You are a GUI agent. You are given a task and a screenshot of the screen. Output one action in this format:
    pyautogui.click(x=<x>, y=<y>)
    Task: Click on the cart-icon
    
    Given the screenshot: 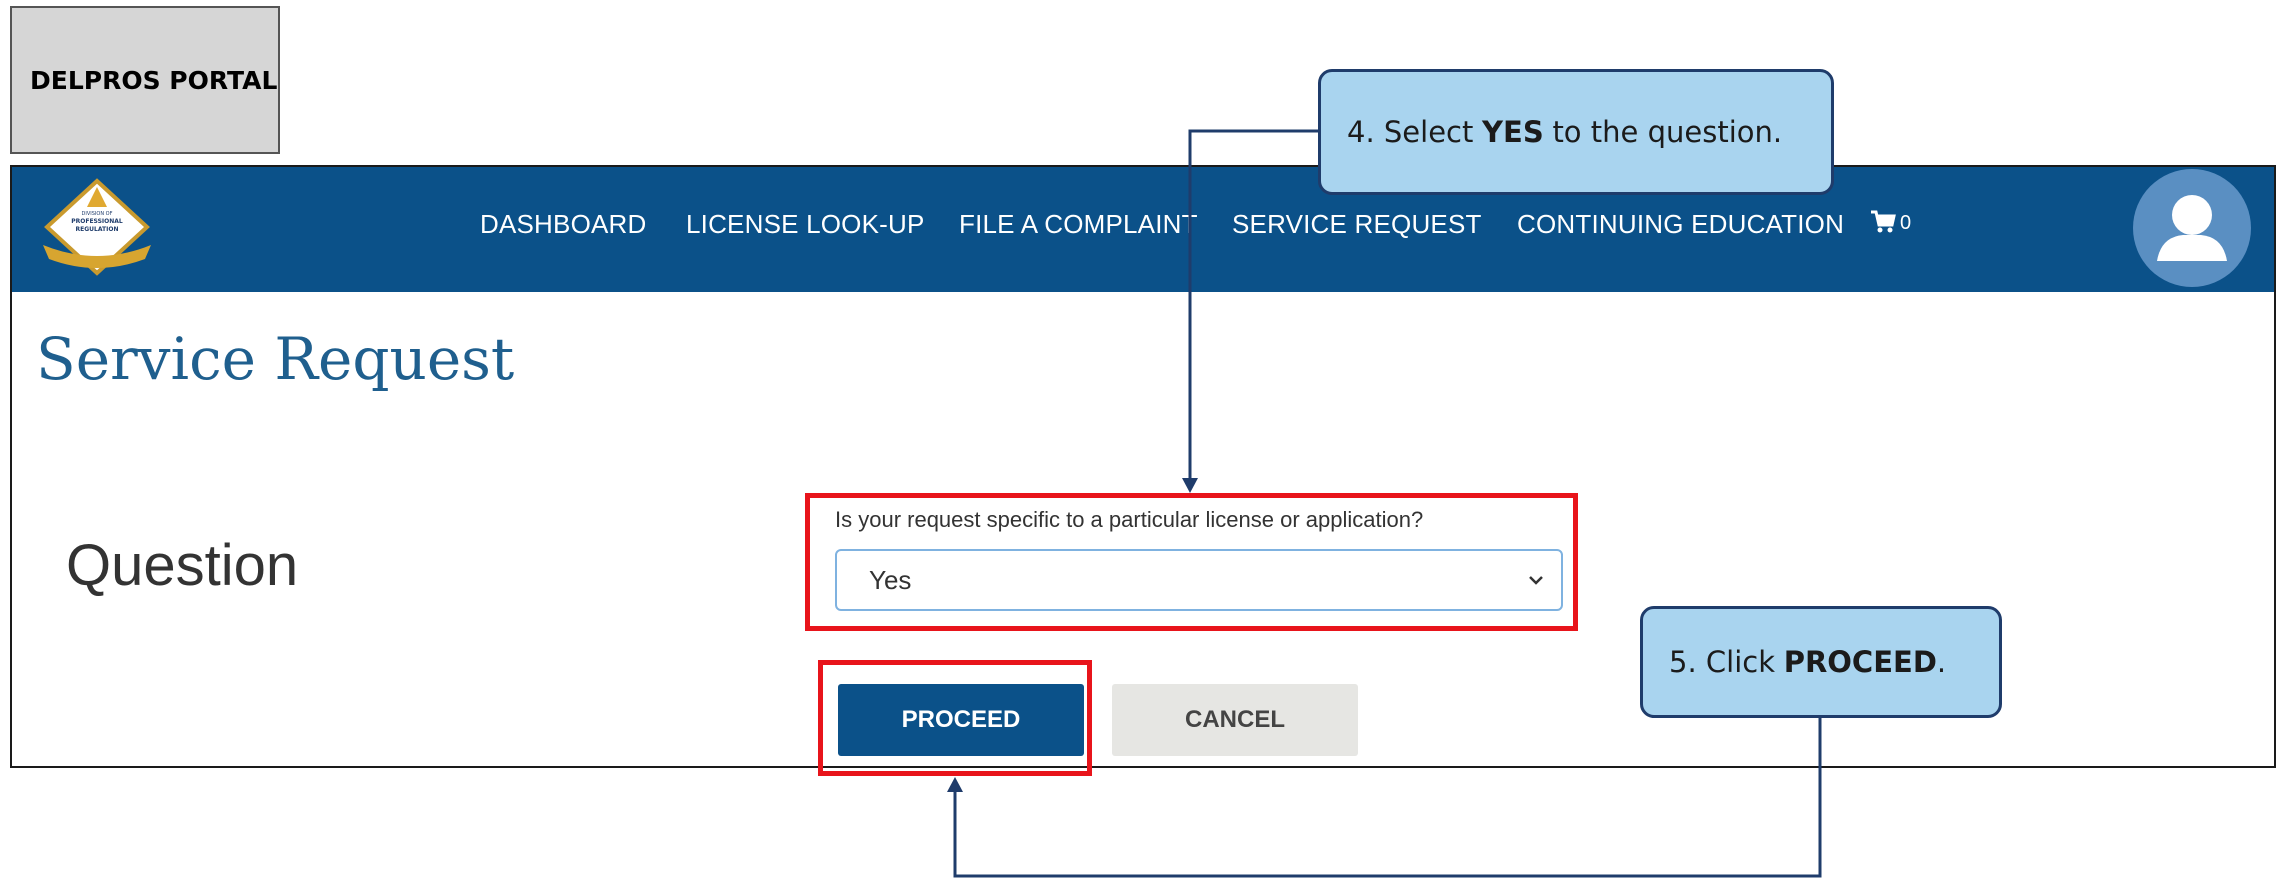 What is the action you would take?
    pyautogui.click(x=1883, y=221)
    